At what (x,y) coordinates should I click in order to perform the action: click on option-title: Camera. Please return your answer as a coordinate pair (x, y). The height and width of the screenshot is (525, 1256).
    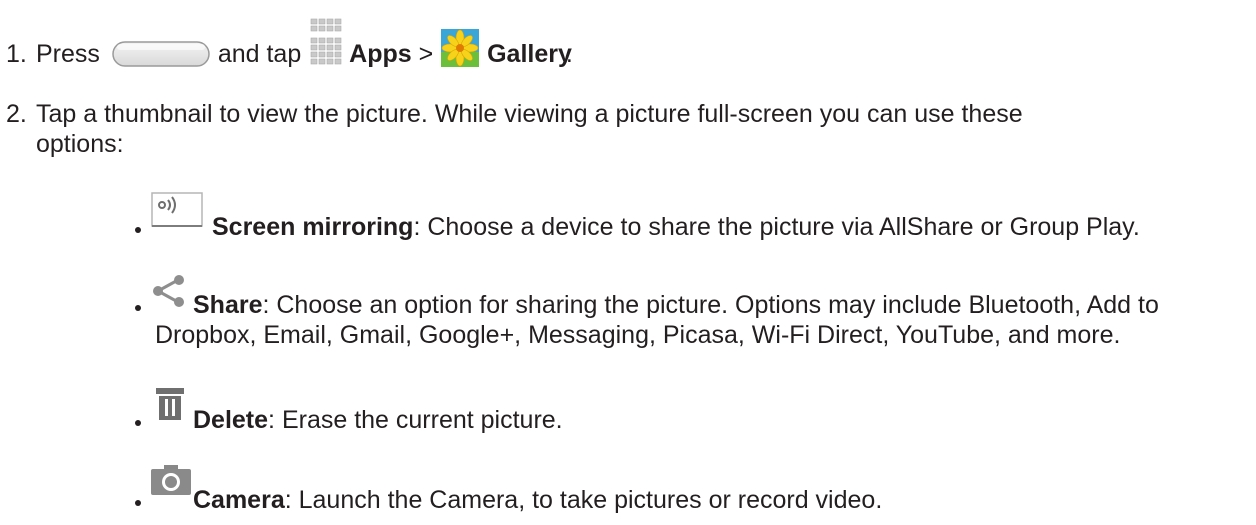
    Looking at the image, I should click on (239, 500).